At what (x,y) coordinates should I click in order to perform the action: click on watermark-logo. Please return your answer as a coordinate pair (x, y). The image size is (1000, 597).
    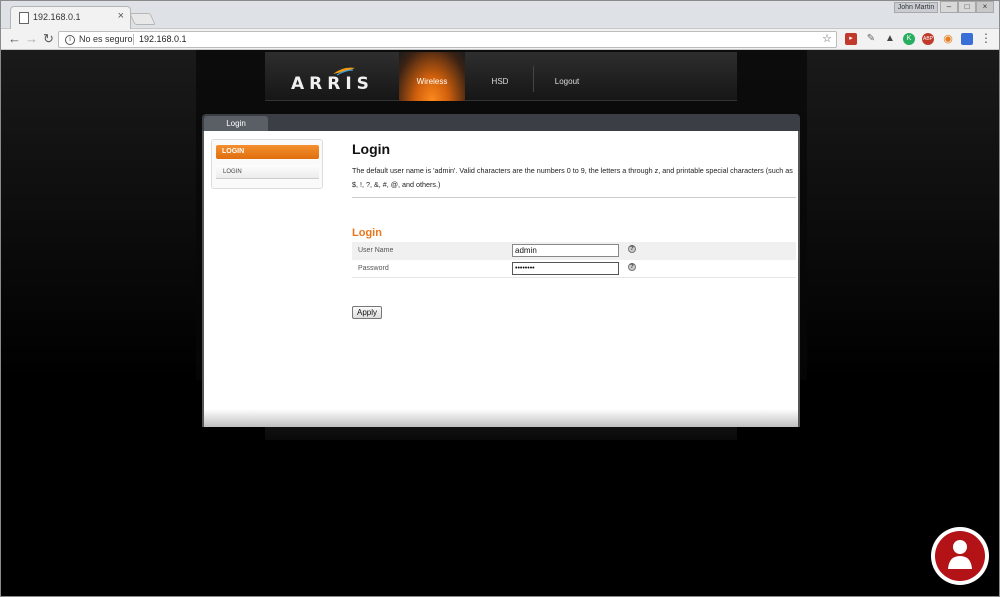
    Looking at the image, I should click on (960, 556).